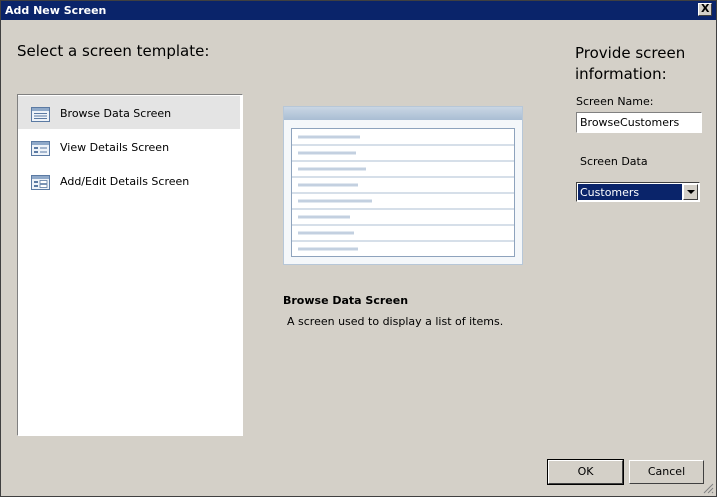  I want to click on template-label: Browse Data Screen, so click(116, 113).